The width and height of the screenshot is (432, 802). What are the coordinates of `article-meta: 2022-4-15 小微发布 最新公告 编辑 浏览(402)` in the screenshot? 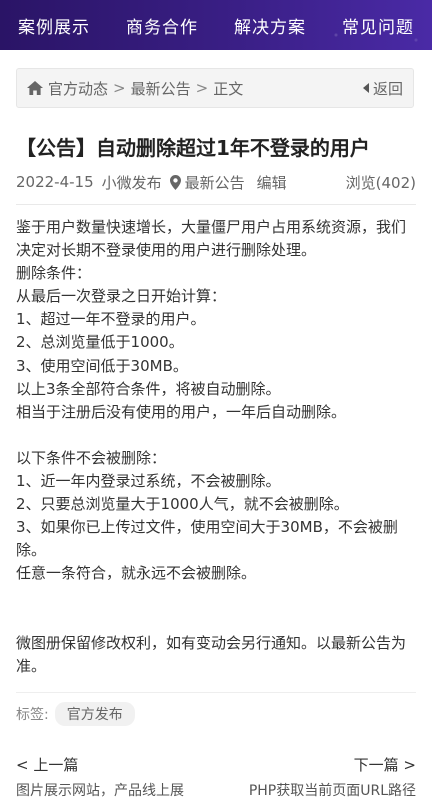 It's located at (216, 182).